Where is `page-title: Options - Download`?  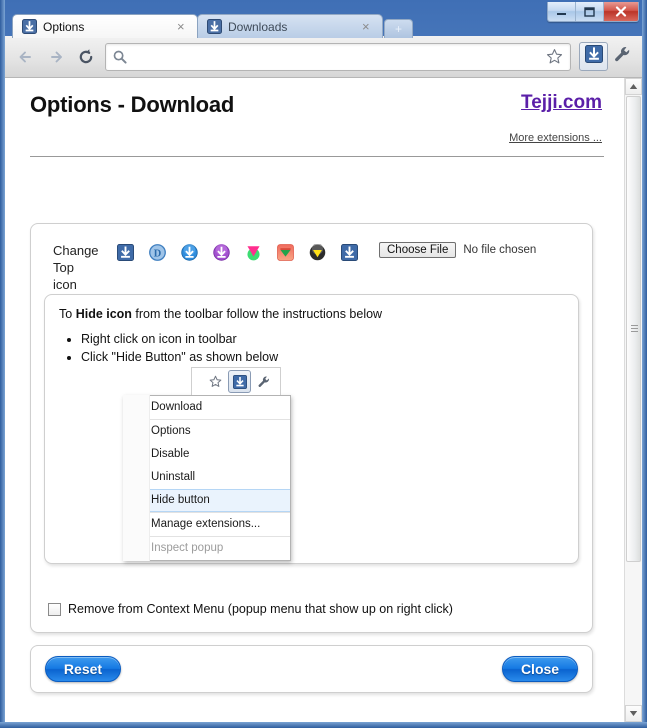 page-title: Options - Download is located at coordinates (132, 104).